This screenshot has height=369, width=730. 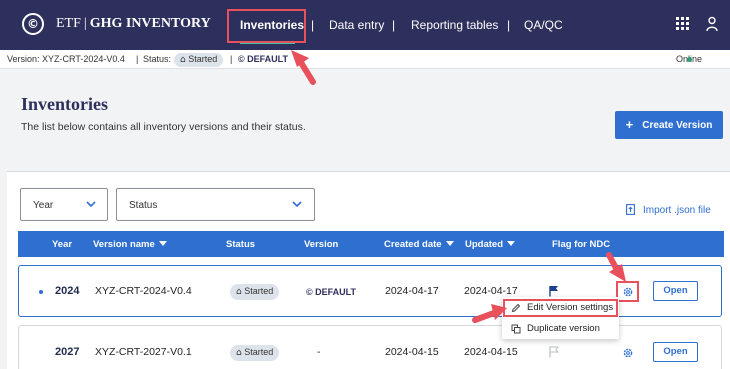 What do you see at coordinates (240, 244) in the screenshot?
I see `column-header-status: Status` at bounding box center [240, 244].